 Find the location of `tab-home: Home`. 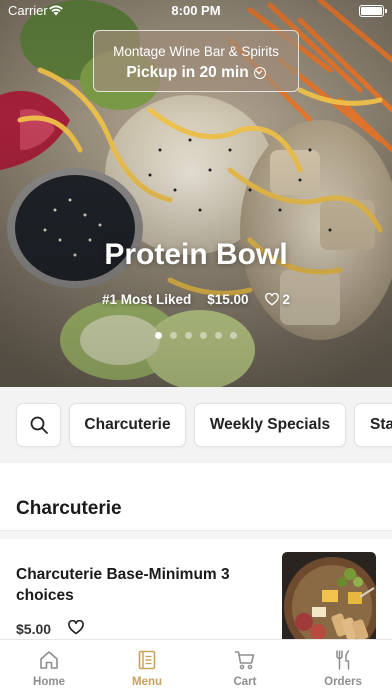

tab-home: Home is located at coordinates (49, 668).